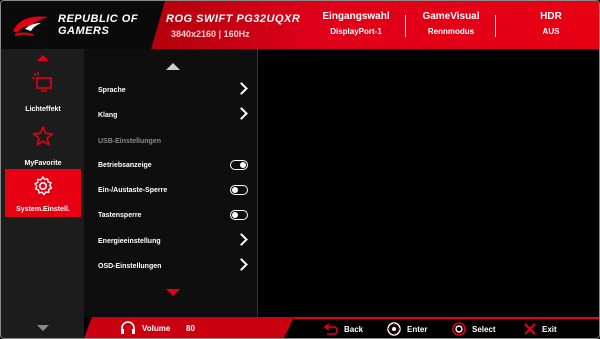  I want to click on sidebar-scroll-down-icon, so click(43, 328).